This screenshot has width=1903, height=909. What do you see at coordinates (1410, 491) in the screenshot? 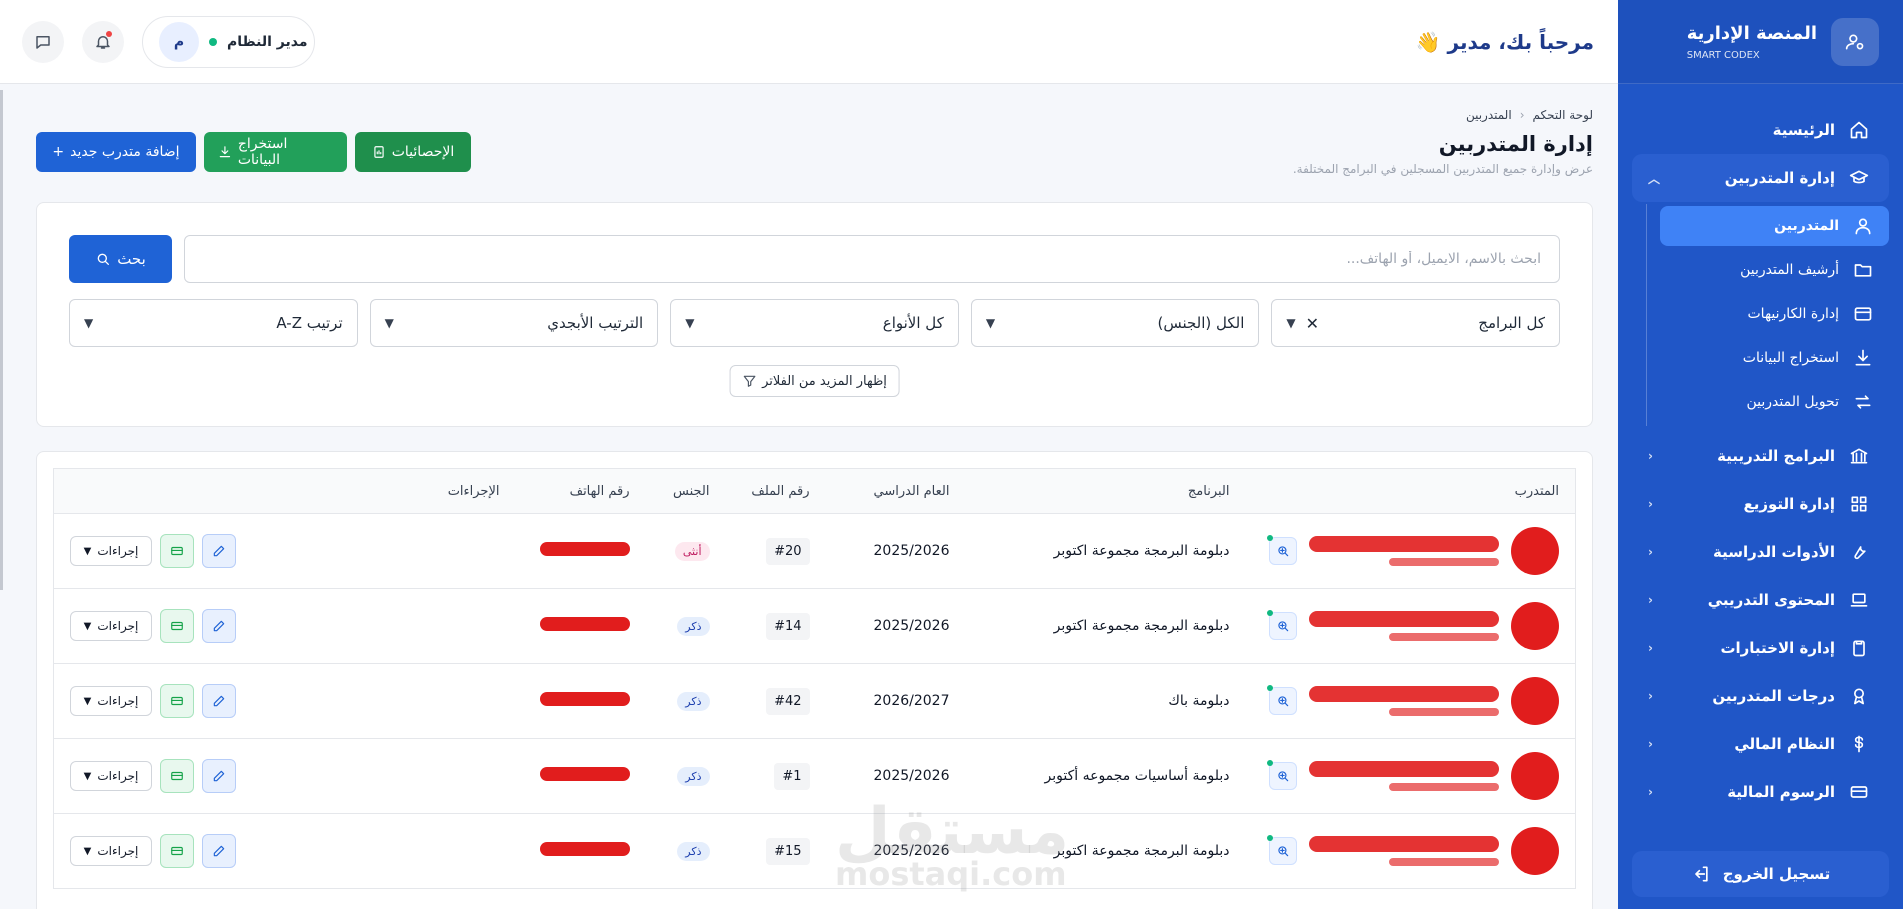
I see `col-trainee: المتدرب` at bounding box center [1410, 491].